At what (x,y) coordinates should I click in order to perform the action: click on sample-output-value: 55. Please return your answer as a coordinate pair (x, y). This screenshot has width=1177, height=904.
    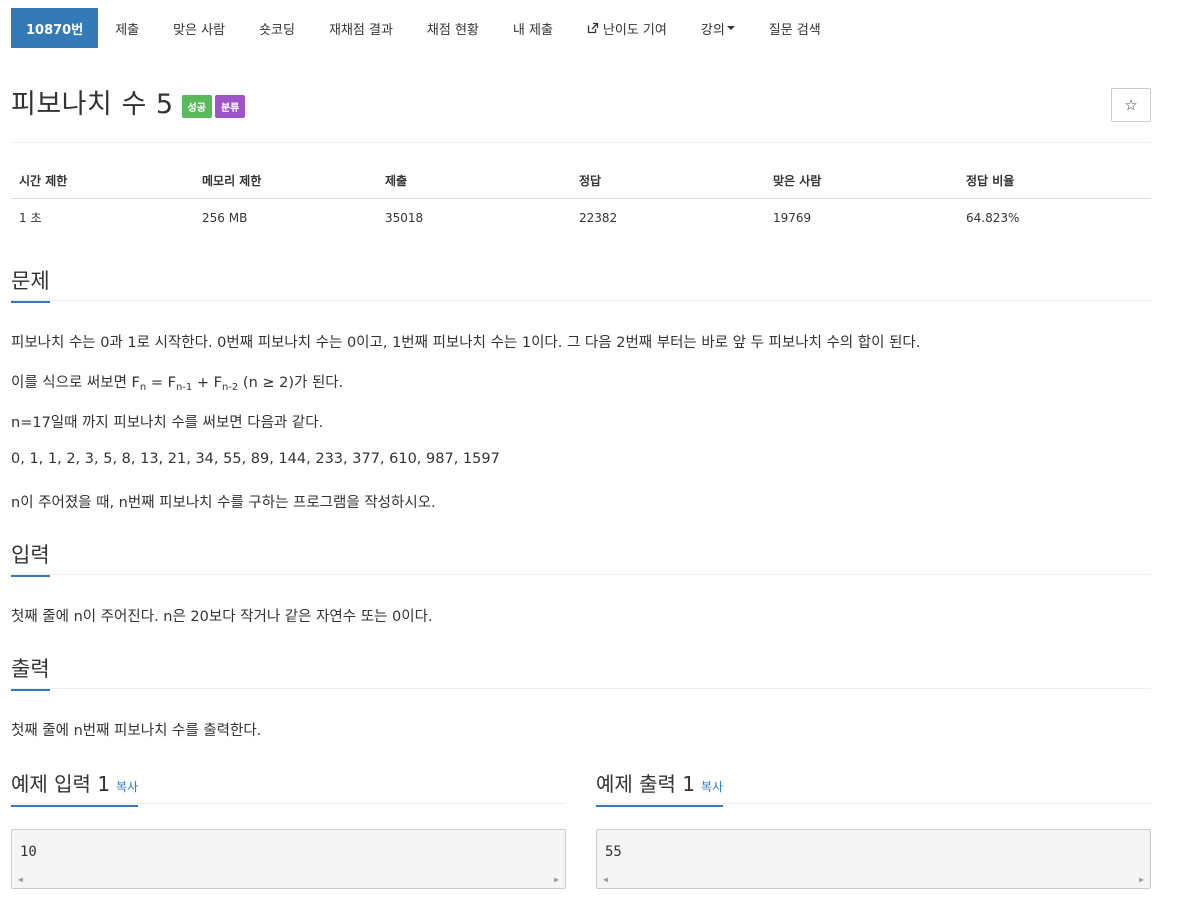
    Looking at the image, I should click on (613, 852).